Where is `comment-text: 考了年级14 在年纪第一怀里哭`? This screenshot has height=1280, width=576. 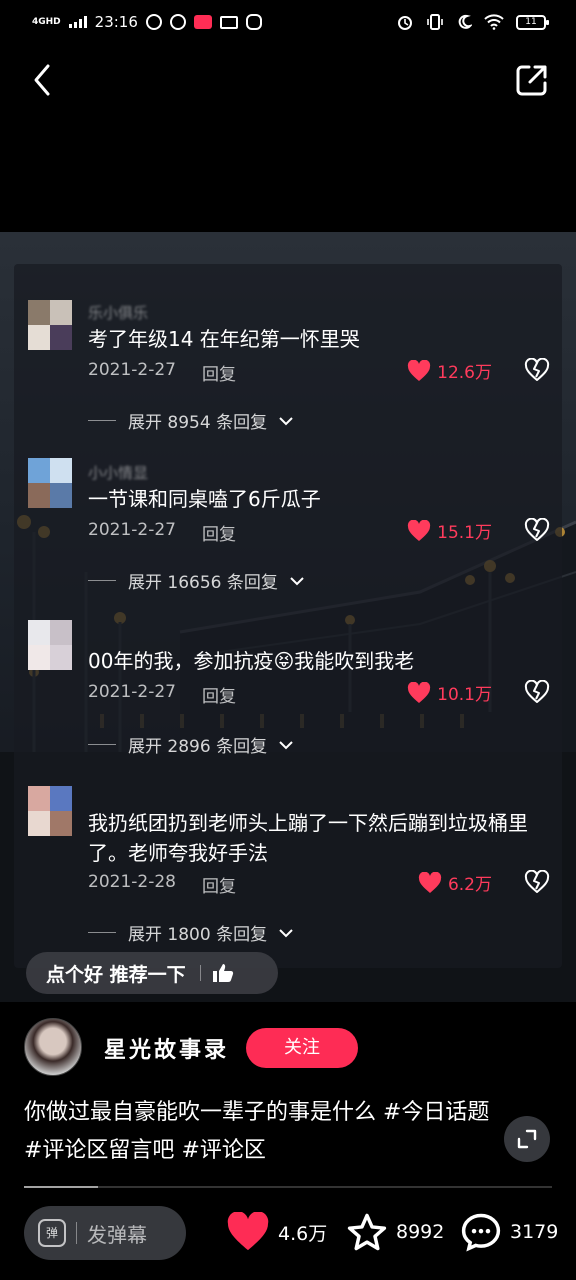 comment-text: 考了年级14 在年纪第一怀里哭 is located at coordinates (224, 339).